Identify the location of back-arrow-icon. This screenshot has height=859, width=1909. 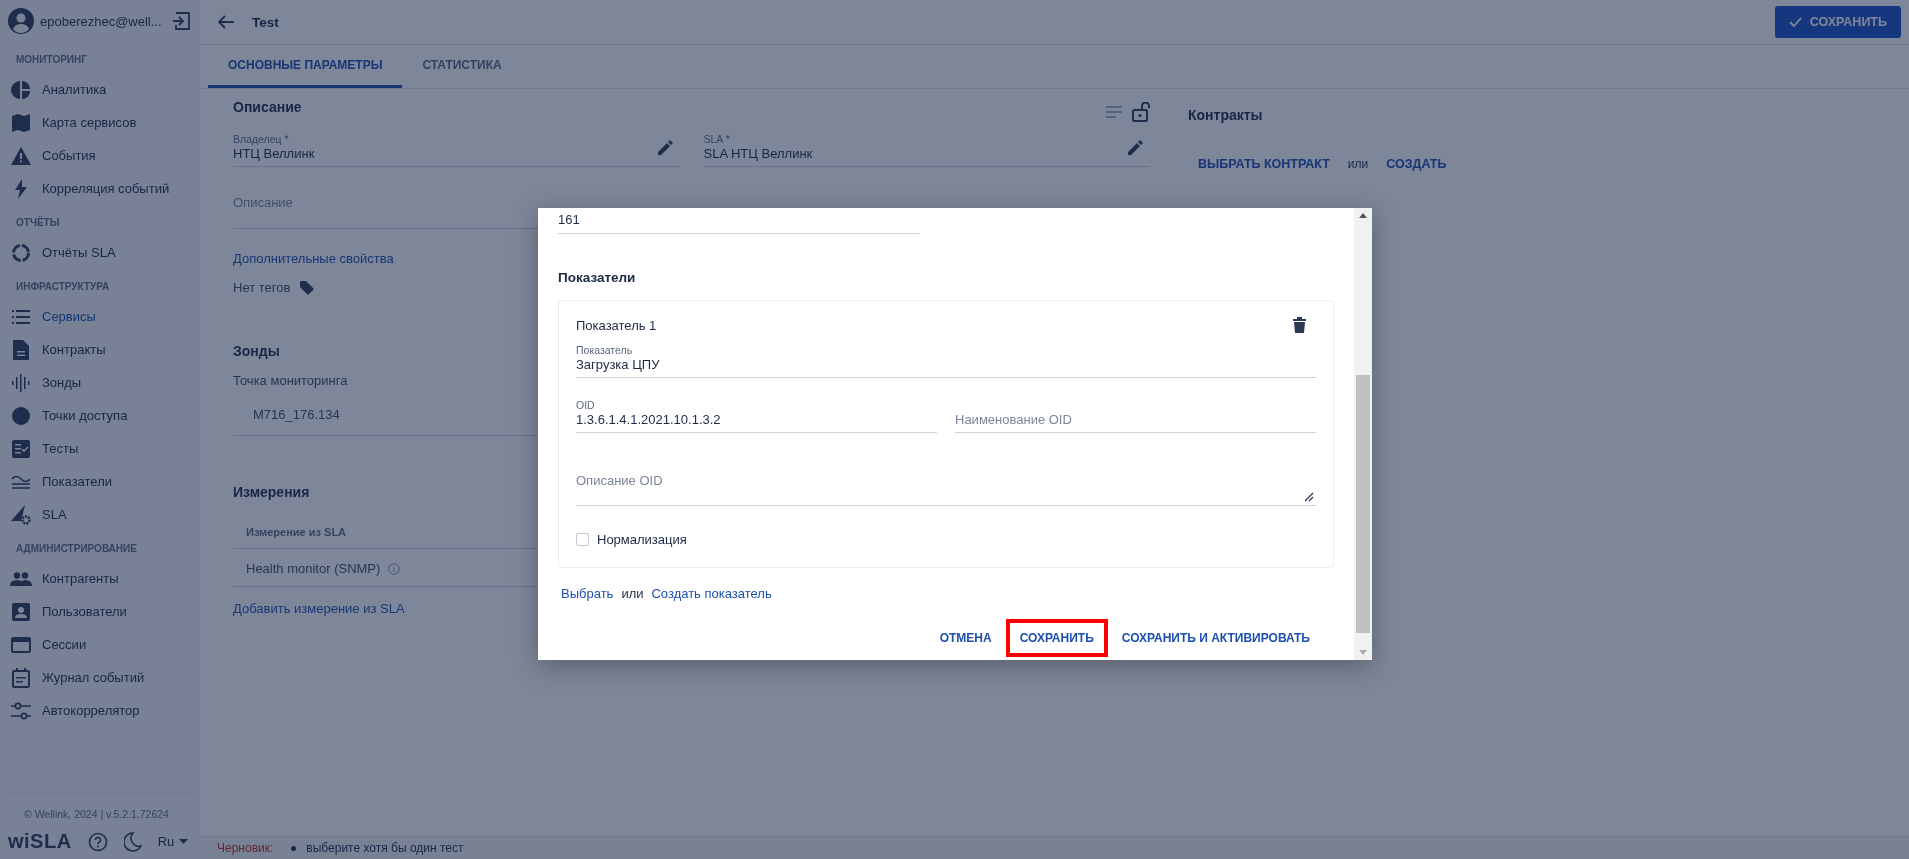
(226, 22).